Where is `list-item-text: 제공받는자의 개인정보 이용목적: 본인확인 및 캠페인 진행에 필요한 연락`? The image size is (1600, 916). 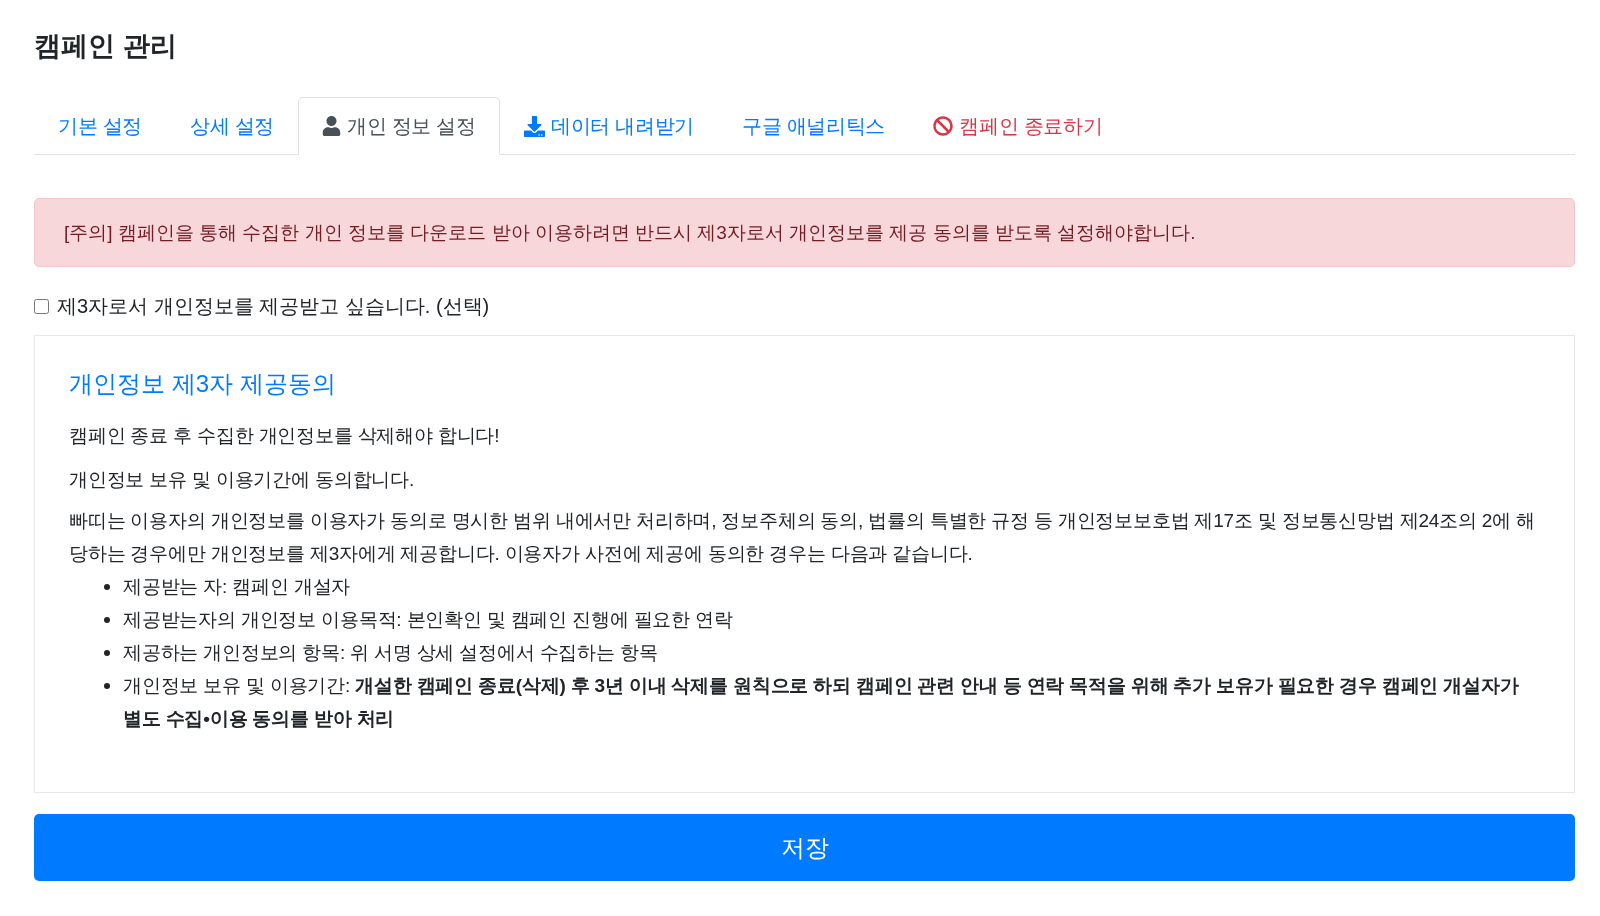
list-item-text: 제공받는자의 개인정보 이용목적: 본인확인 및 캠페인 진행에 필요한 연락 is located at coordinates (428, 620).